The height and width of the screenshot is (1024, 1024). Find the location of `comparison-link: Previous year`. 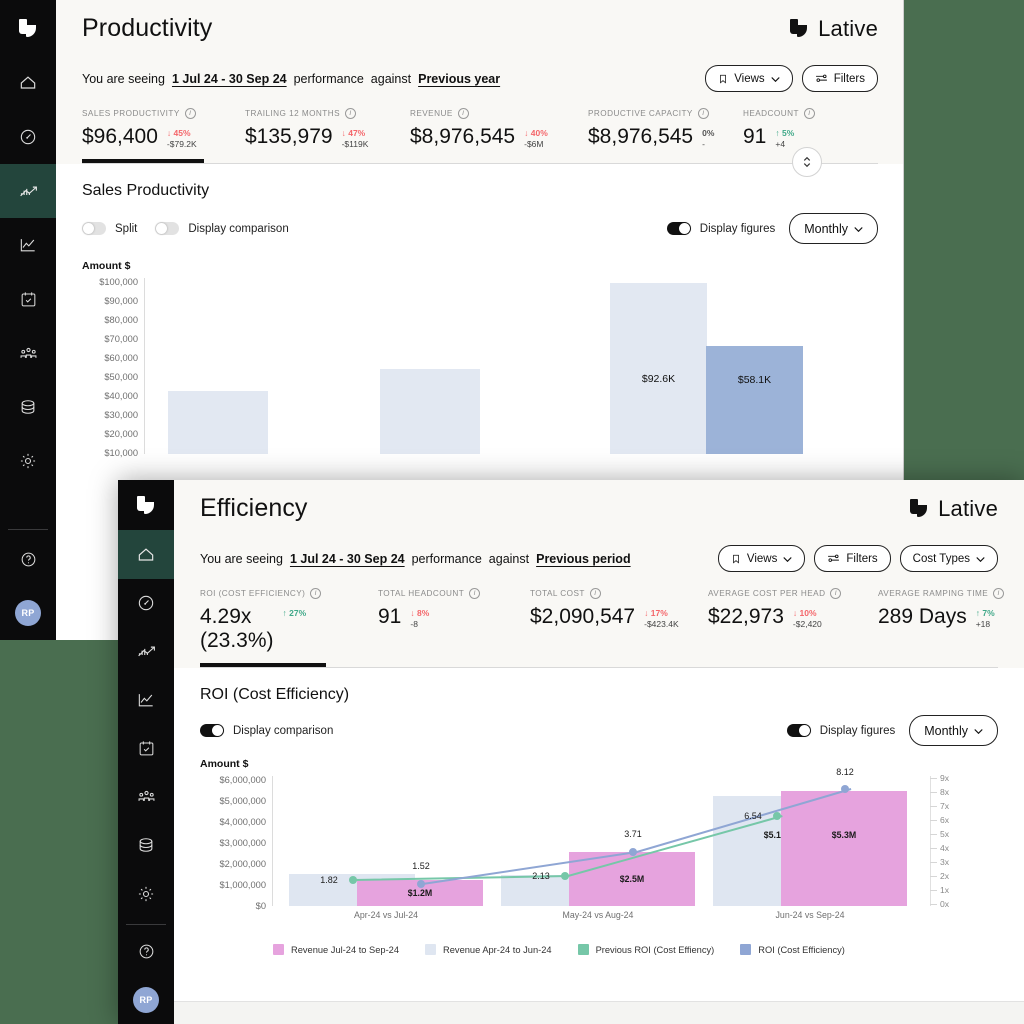

comparison-link: Previous year is located at coordinates (459, 79).